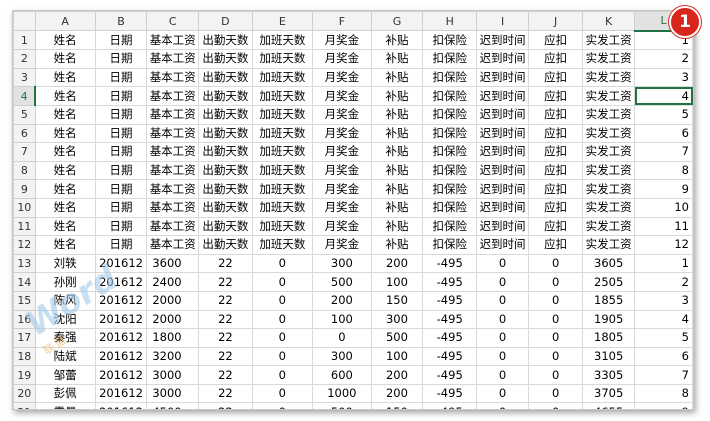  I want to click on cell-G: 150, so click(397, 405).